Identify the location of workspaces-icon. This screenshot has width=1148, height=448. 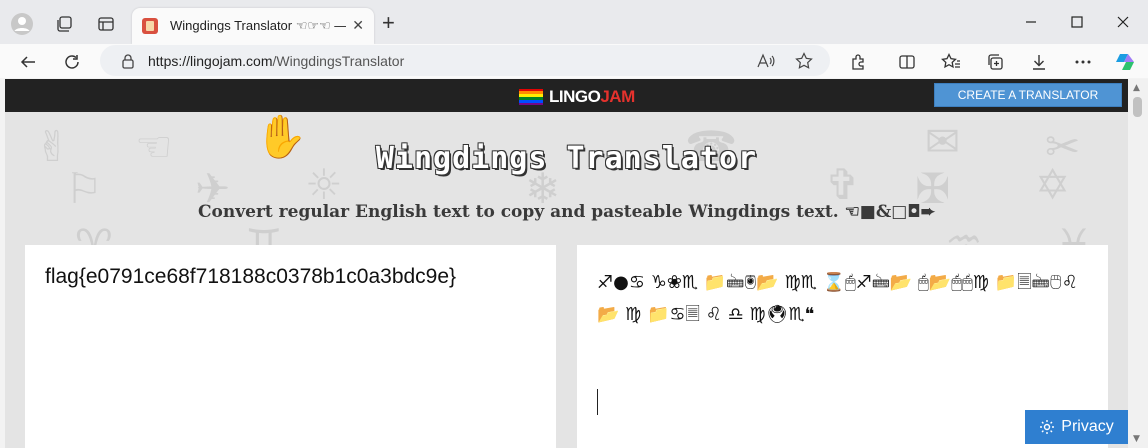
(64, 24).